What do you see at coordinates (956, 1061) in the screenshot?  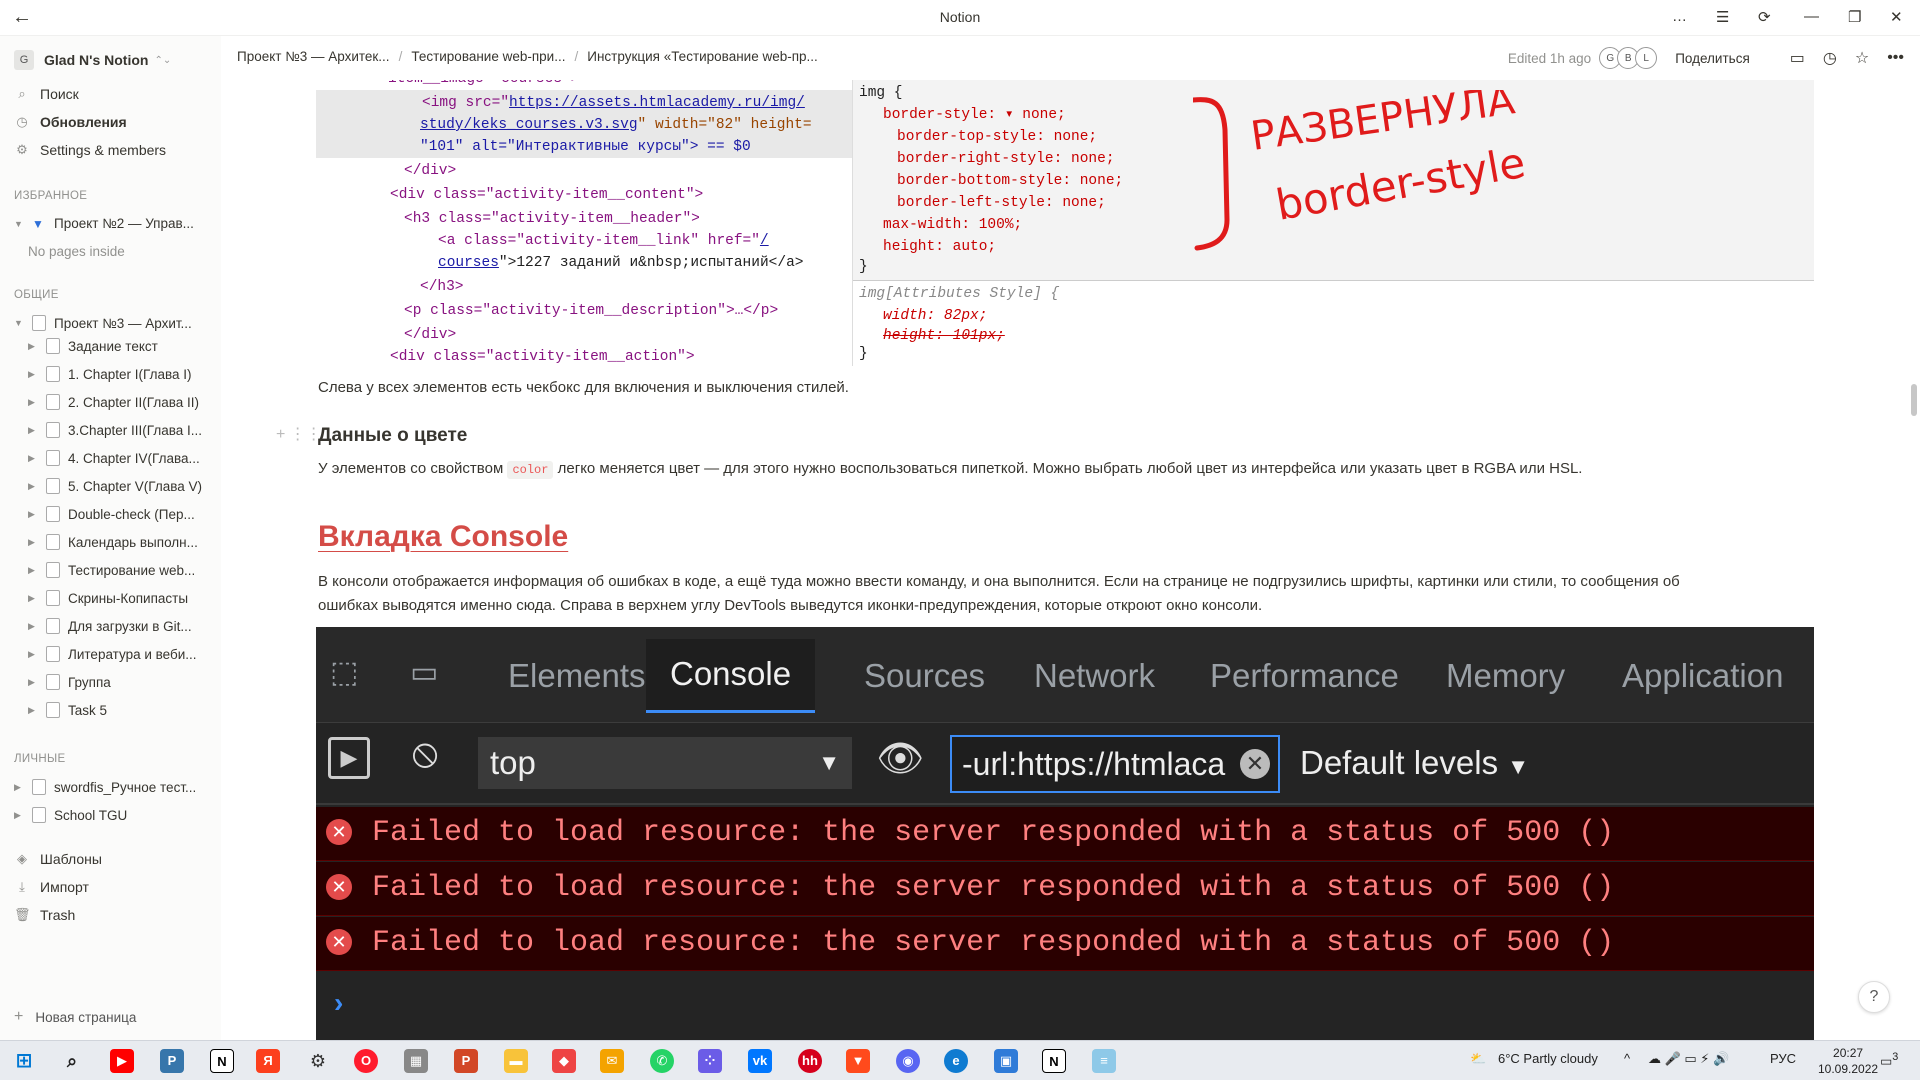 I see `edge-icon: e` at bounding box center [956, 1061].